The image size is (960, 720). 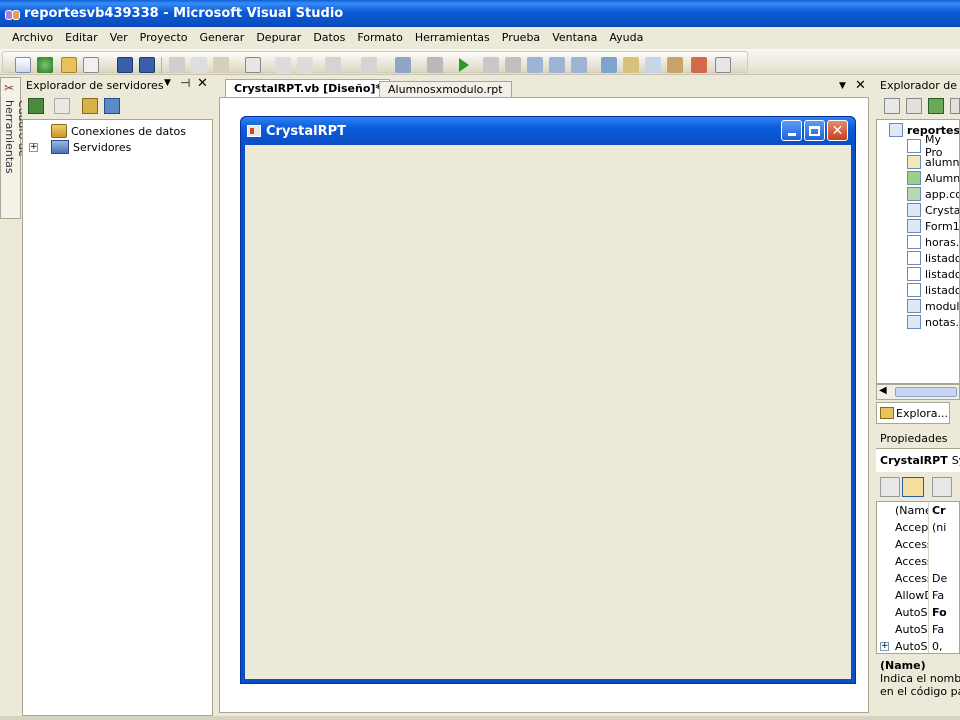 What do you see at coordinates (699, 65) in the screenshot?
I see `object-browser-icon` at bounding box center [699, 65].